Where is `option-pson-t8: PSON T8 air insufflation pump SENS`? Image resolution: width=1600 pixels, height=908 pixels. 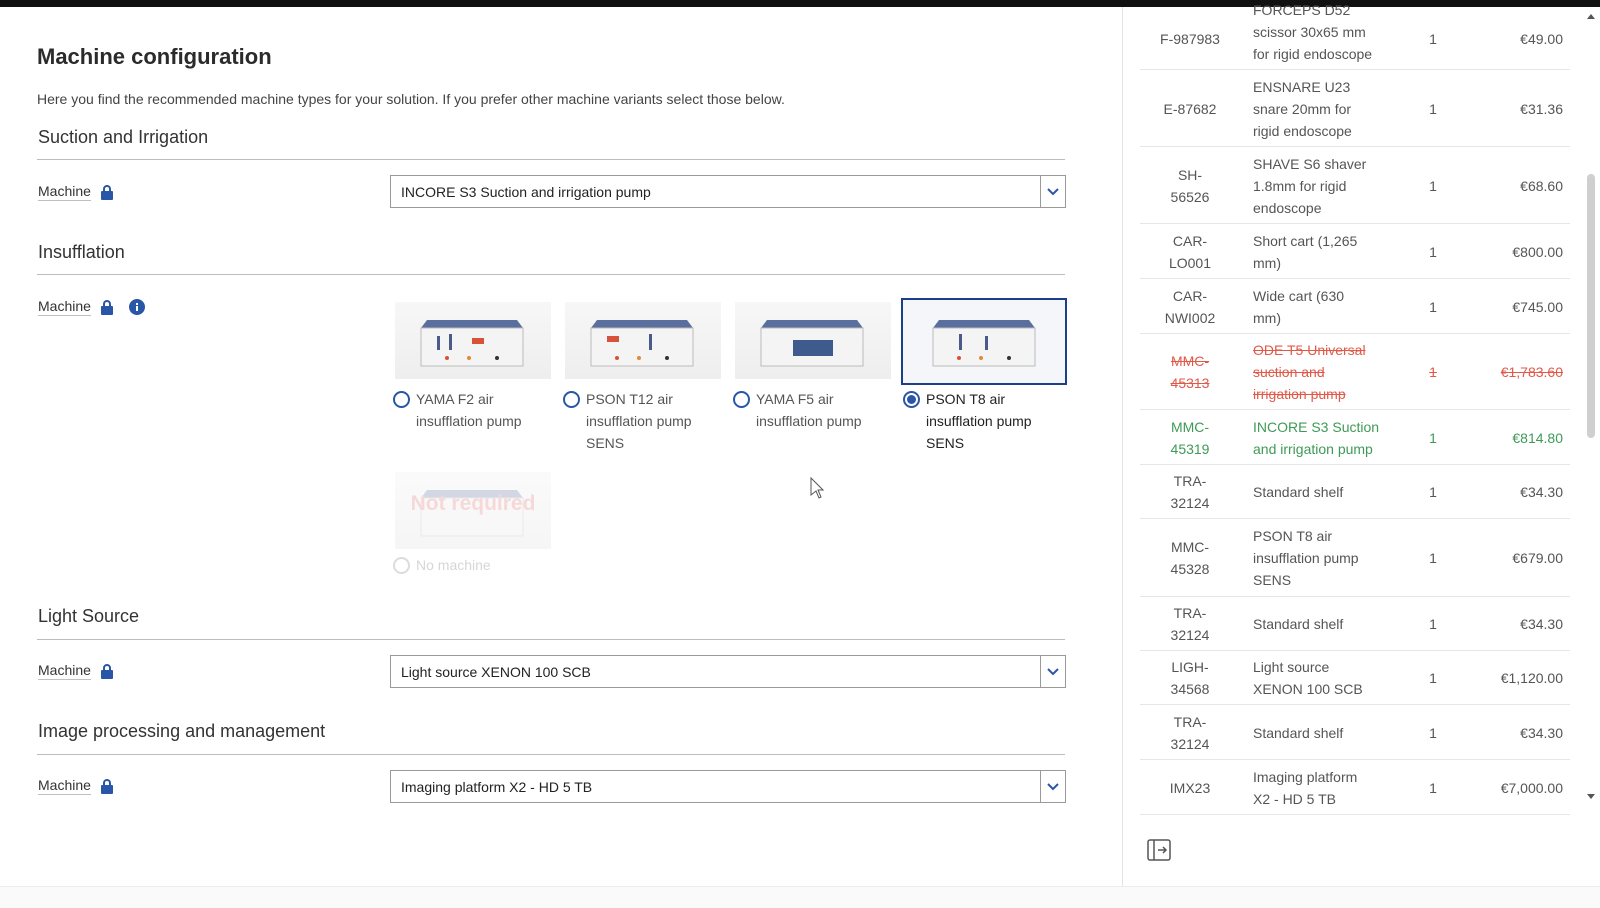
option-pson-t8: PSON T8 air insufflation pump SENS is located at coordinates (967, 421).